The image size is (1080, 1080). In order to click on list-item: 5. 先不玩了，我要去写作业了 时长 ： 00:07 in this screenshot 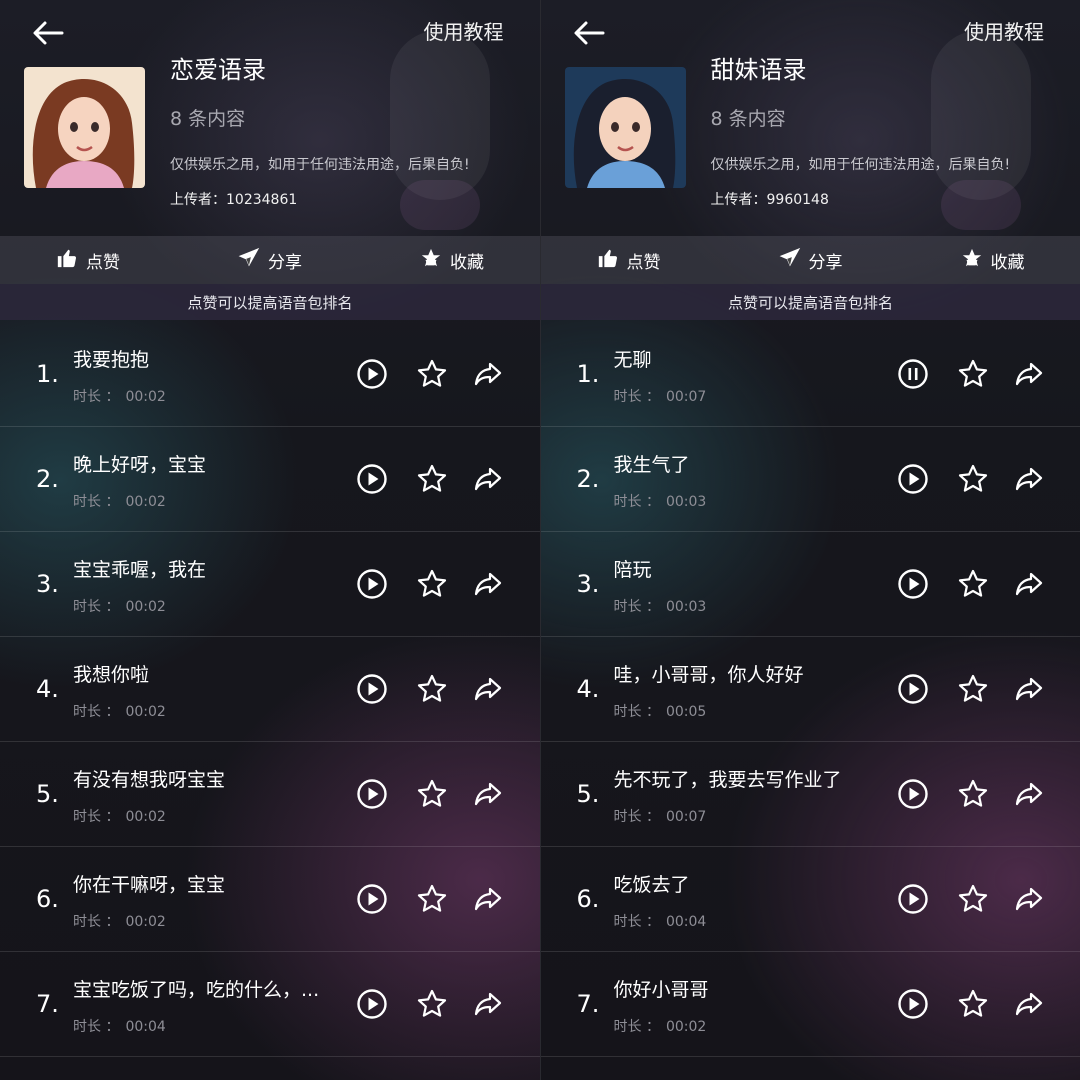, I will do `click(810, 794)`.